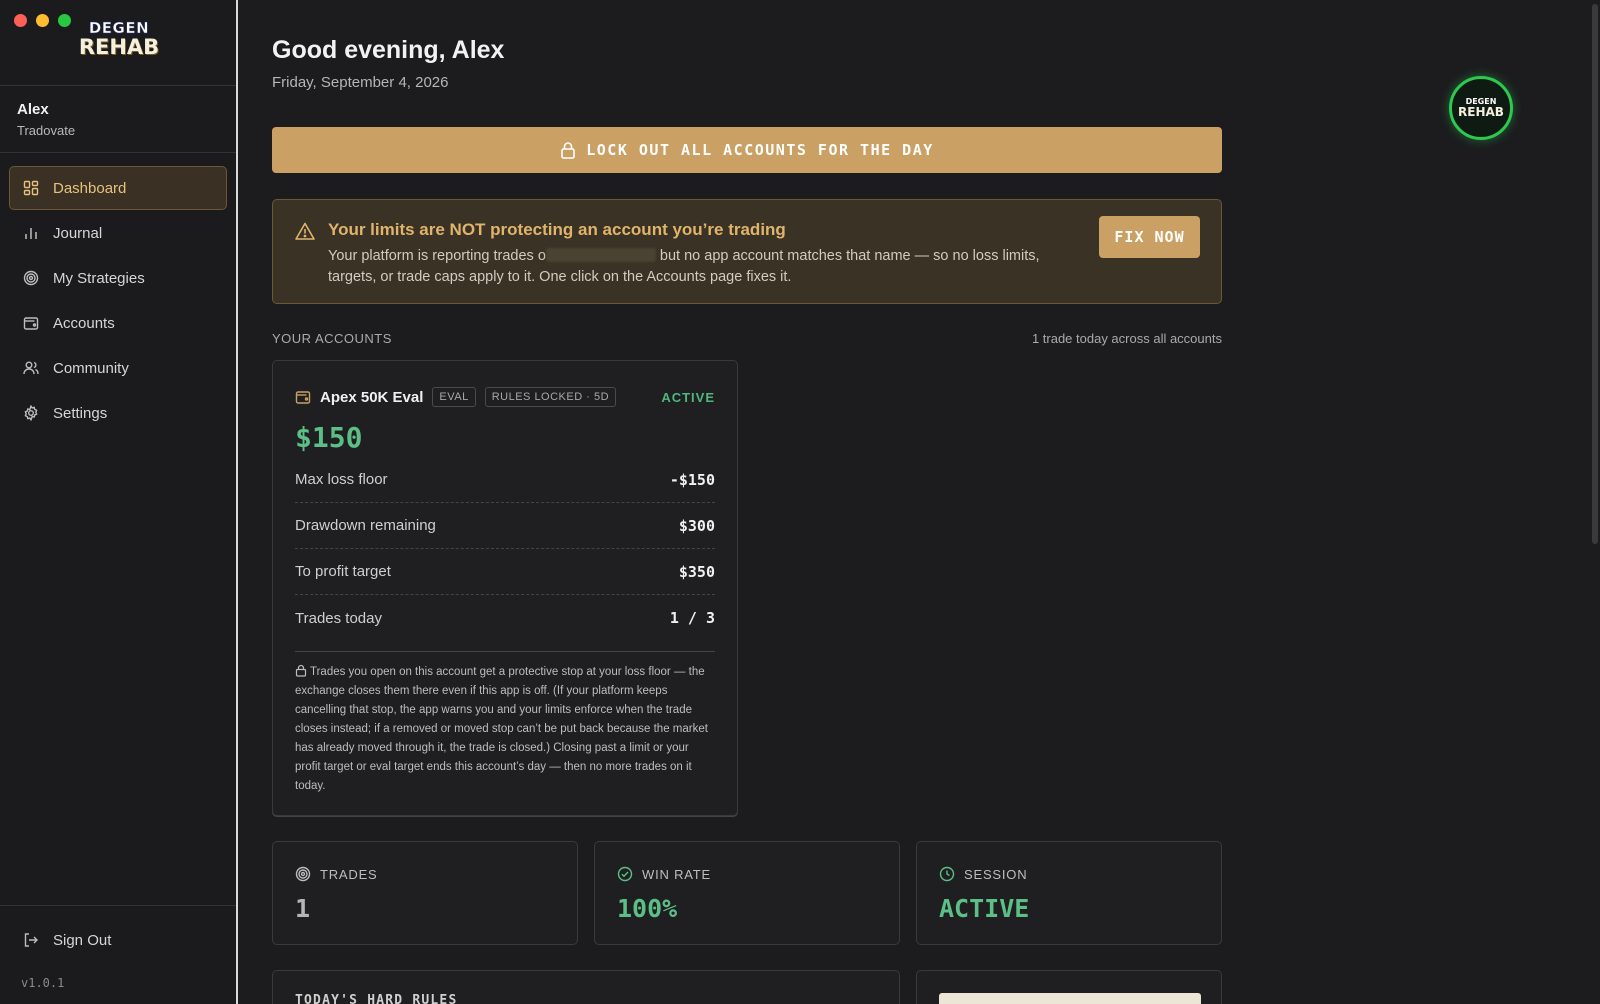  What do you see at coordinates (43, 983) in the screenshot?
I see `app-version: v1.0.1` at bounding box center [43, 983].